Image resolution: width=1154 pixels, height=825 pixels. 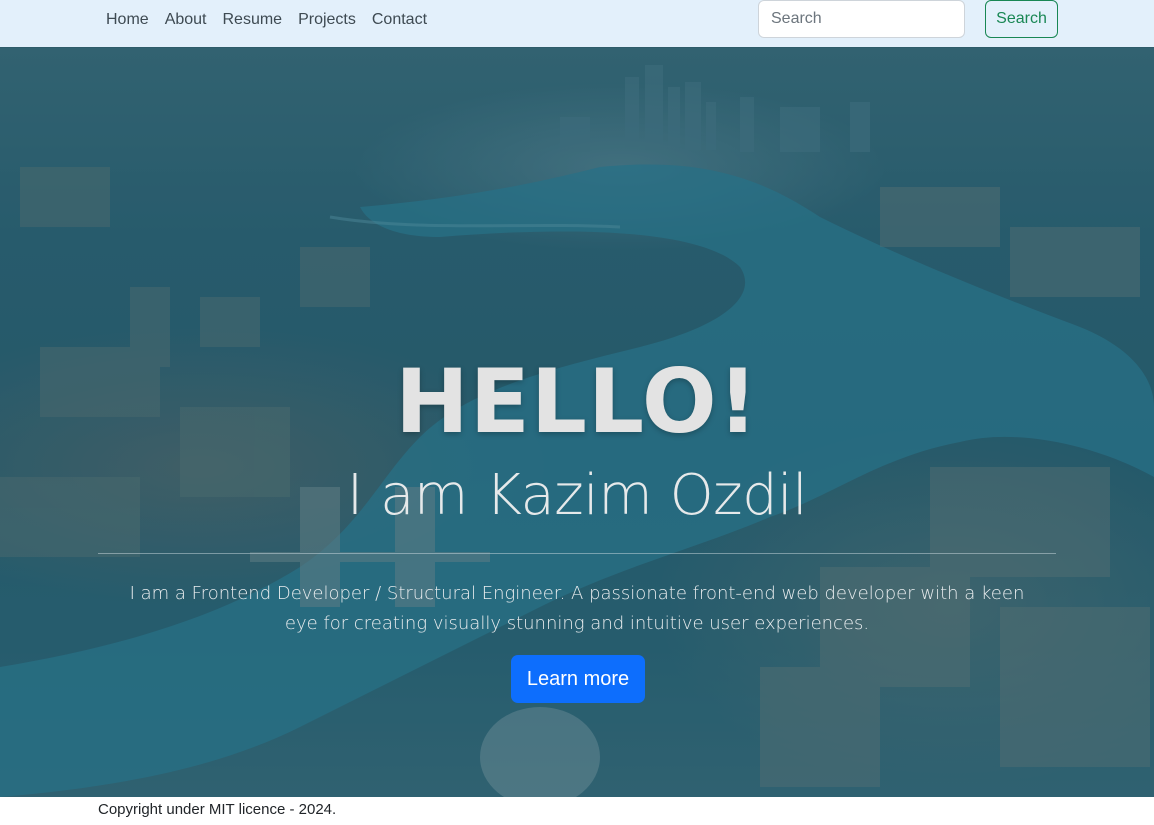 I want to click on search-button: Search, so click(x=1021, y=19).